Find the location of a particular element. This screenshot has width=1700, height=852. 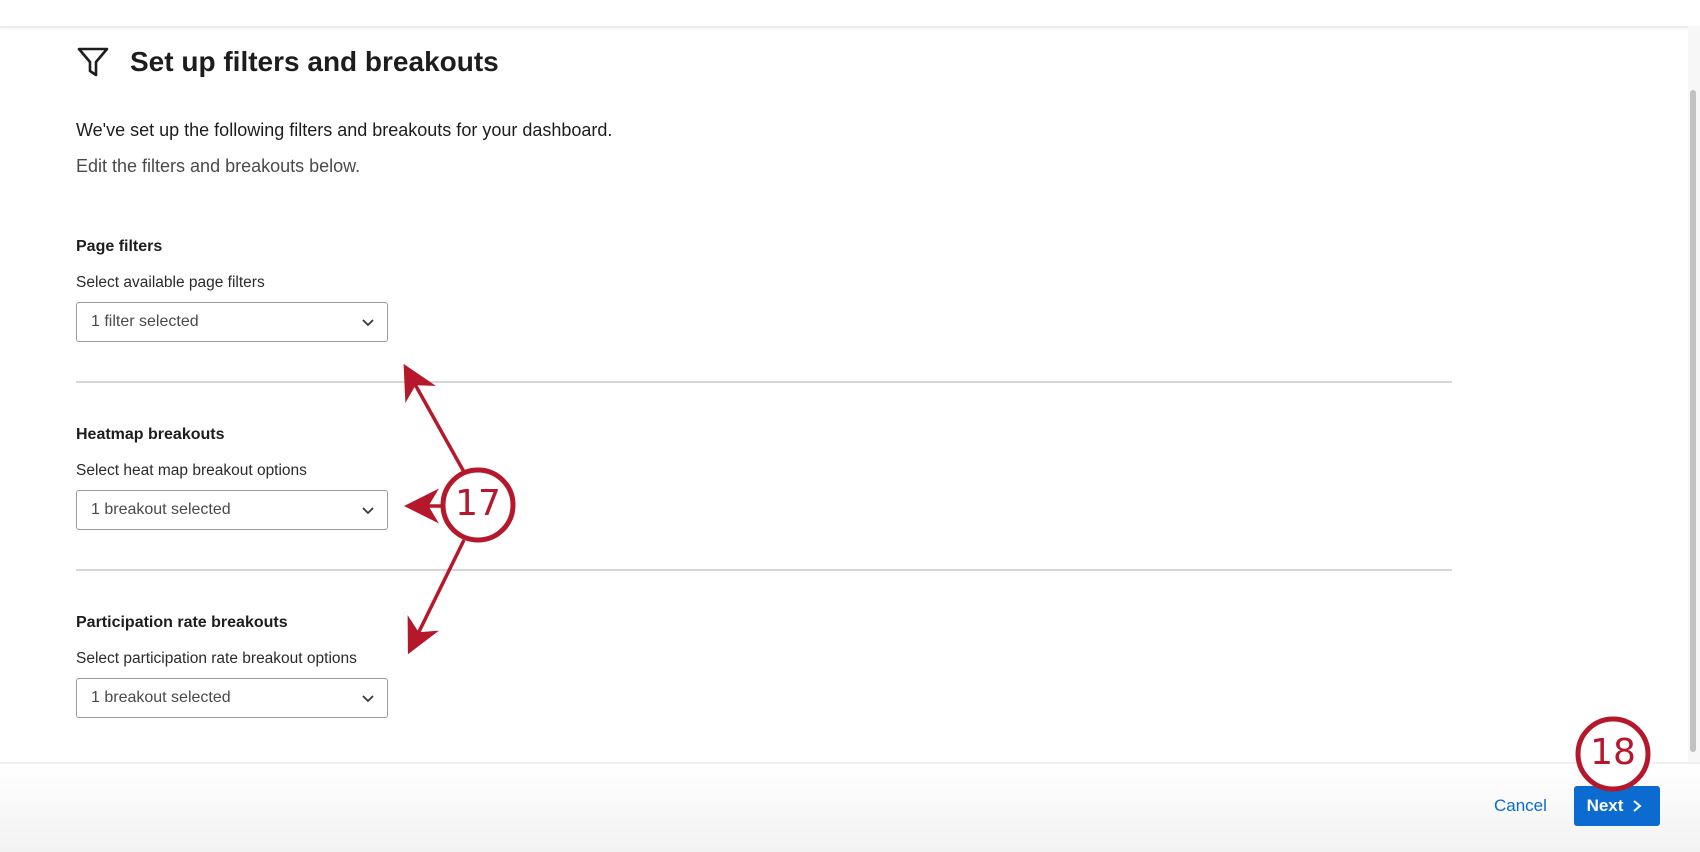

filter-icon is located at coordinates (93, 62).